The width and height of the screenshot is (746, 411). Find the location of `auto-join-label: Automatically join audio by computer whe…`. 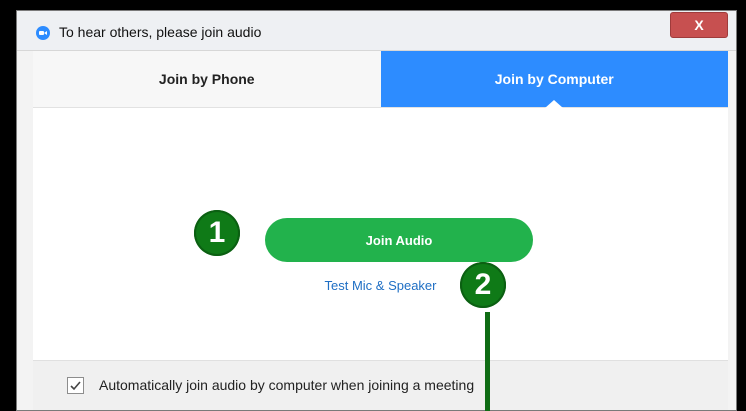

auto-join-label: Automatically join audio by computer whe… is located at coordinates (287, 385).